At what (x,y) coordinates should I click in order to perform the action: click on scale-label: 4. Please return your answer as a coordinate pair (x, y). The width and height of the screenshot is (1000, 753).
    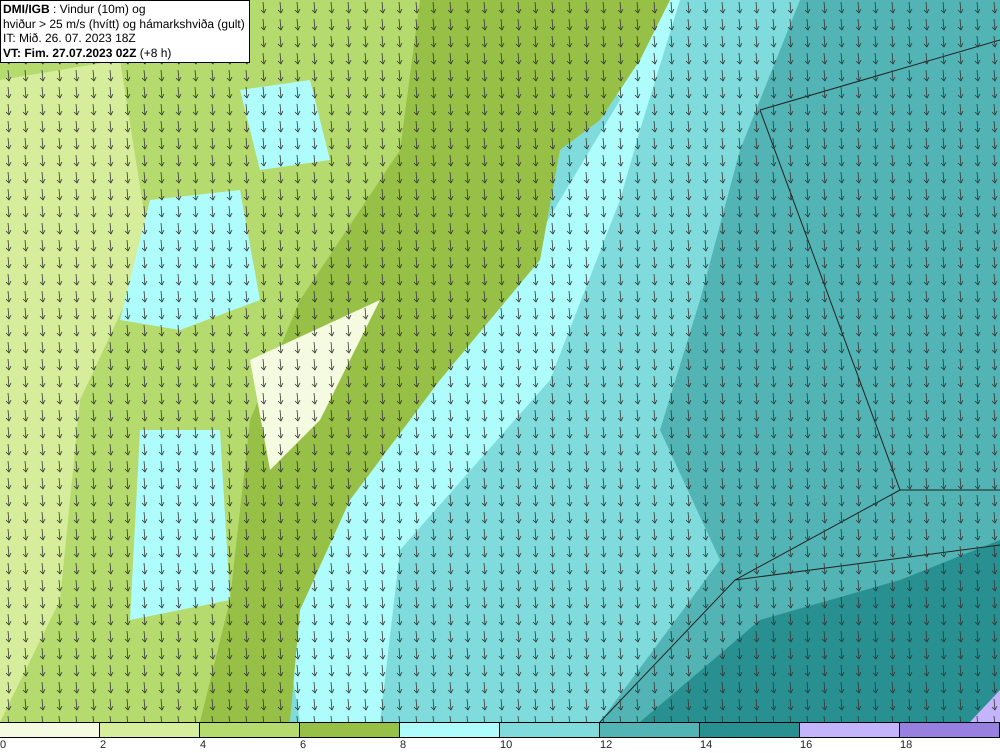
    Looking at the image, I should click on (203, 745).